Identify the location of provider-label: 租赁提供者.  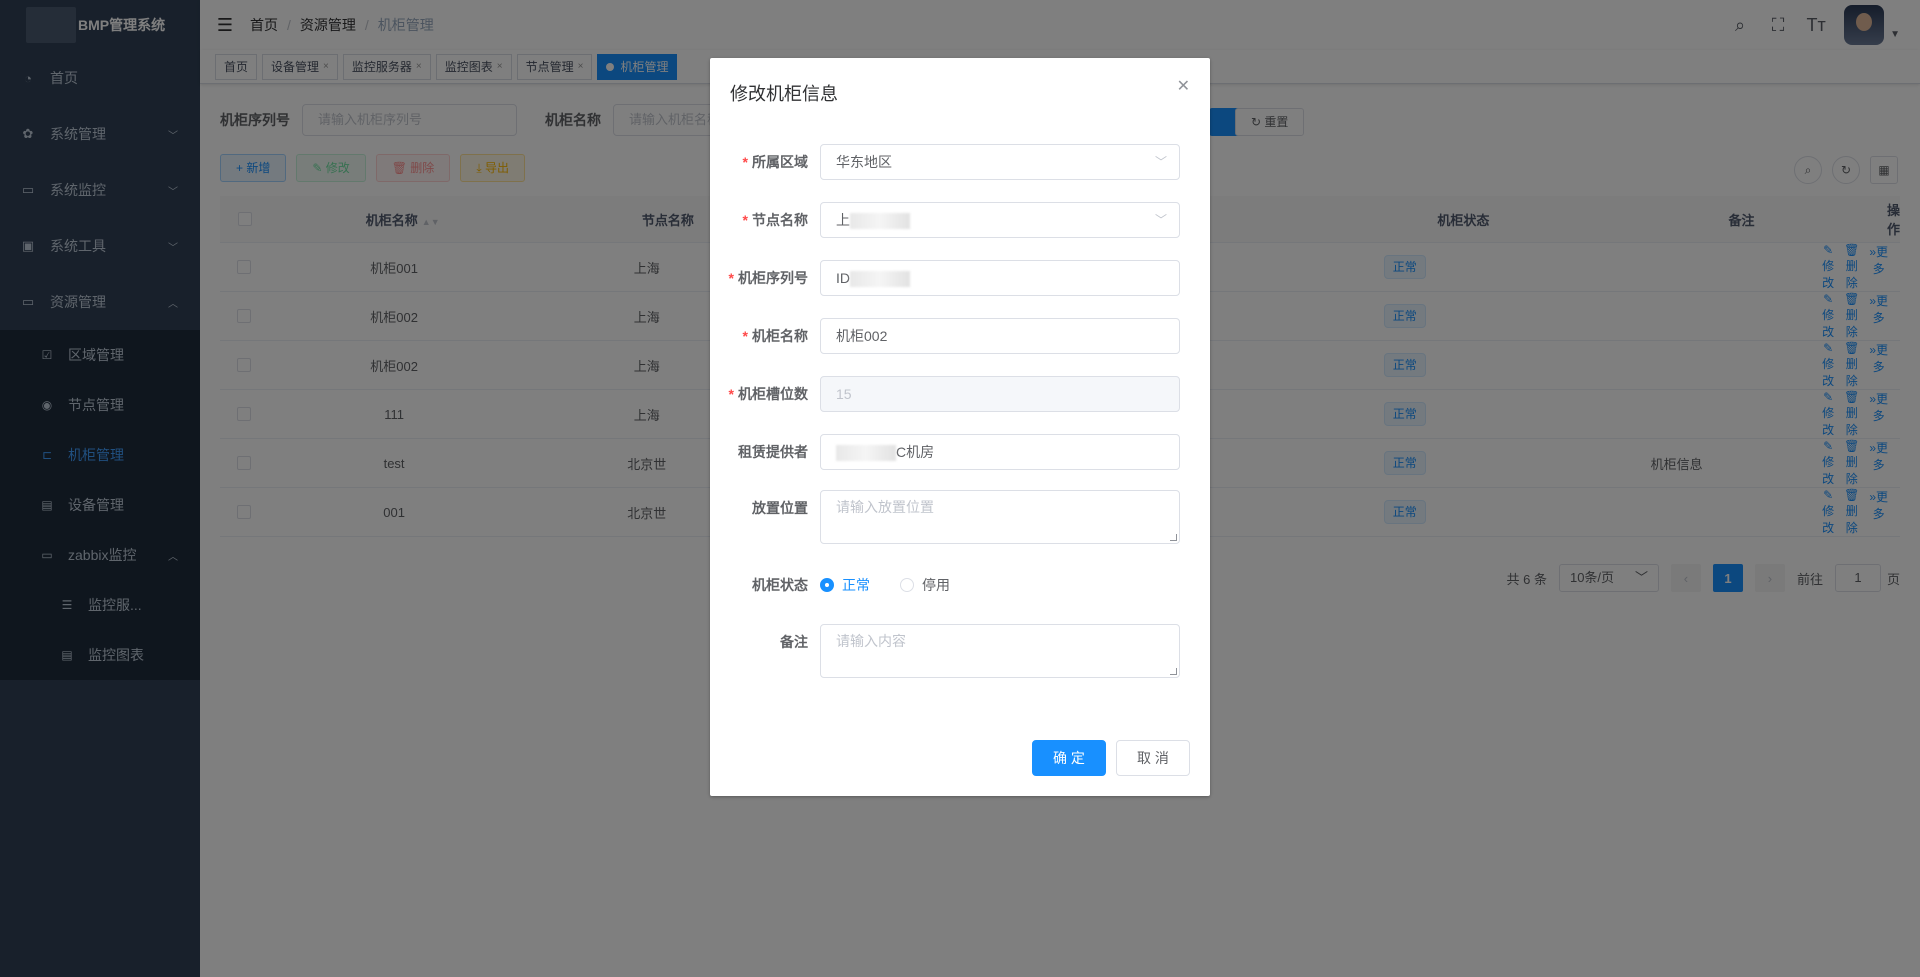
(773, 452).